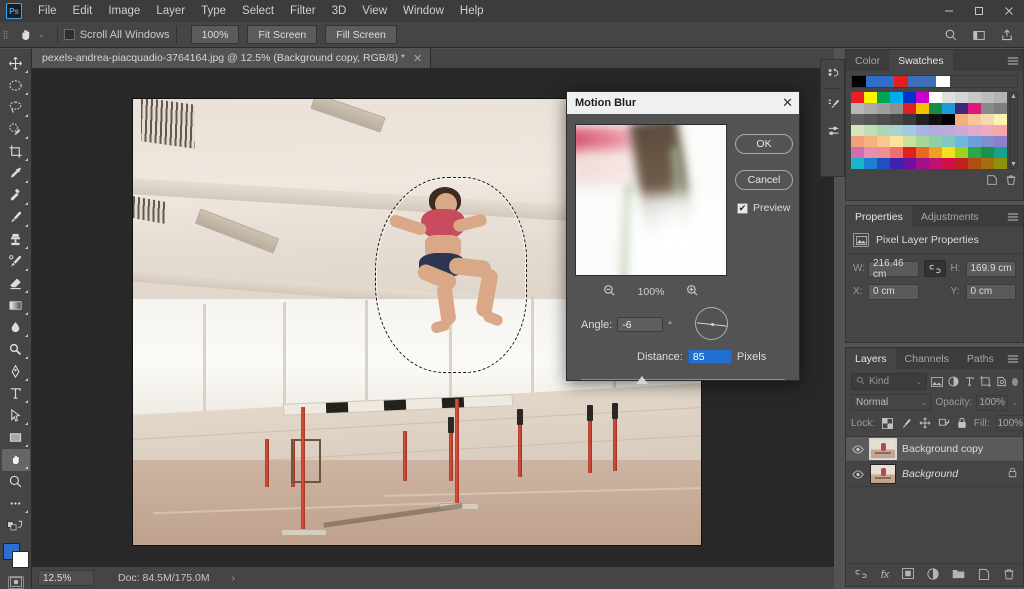  I want to click on move-tool, so click(16, 64).